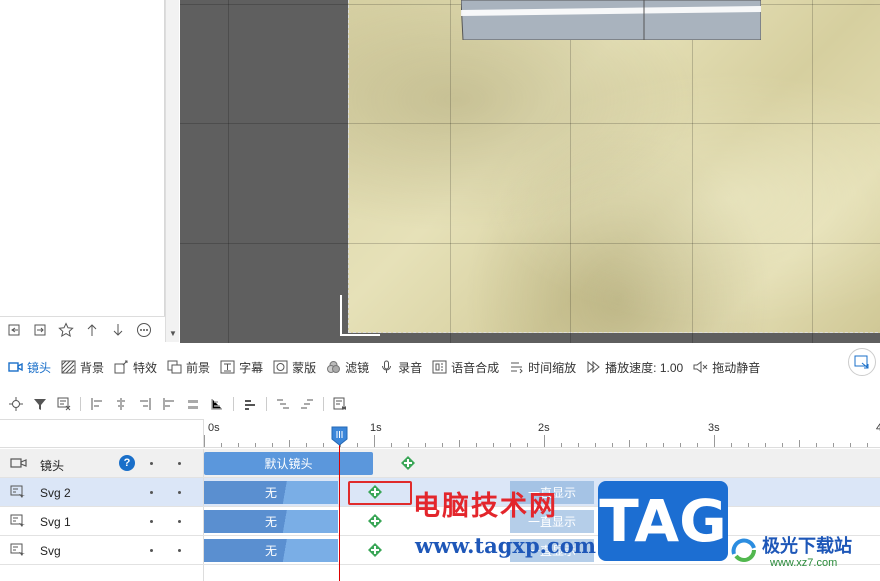 The image size is (880, 581). I want to click on align-center-icon, so click(121, 404).